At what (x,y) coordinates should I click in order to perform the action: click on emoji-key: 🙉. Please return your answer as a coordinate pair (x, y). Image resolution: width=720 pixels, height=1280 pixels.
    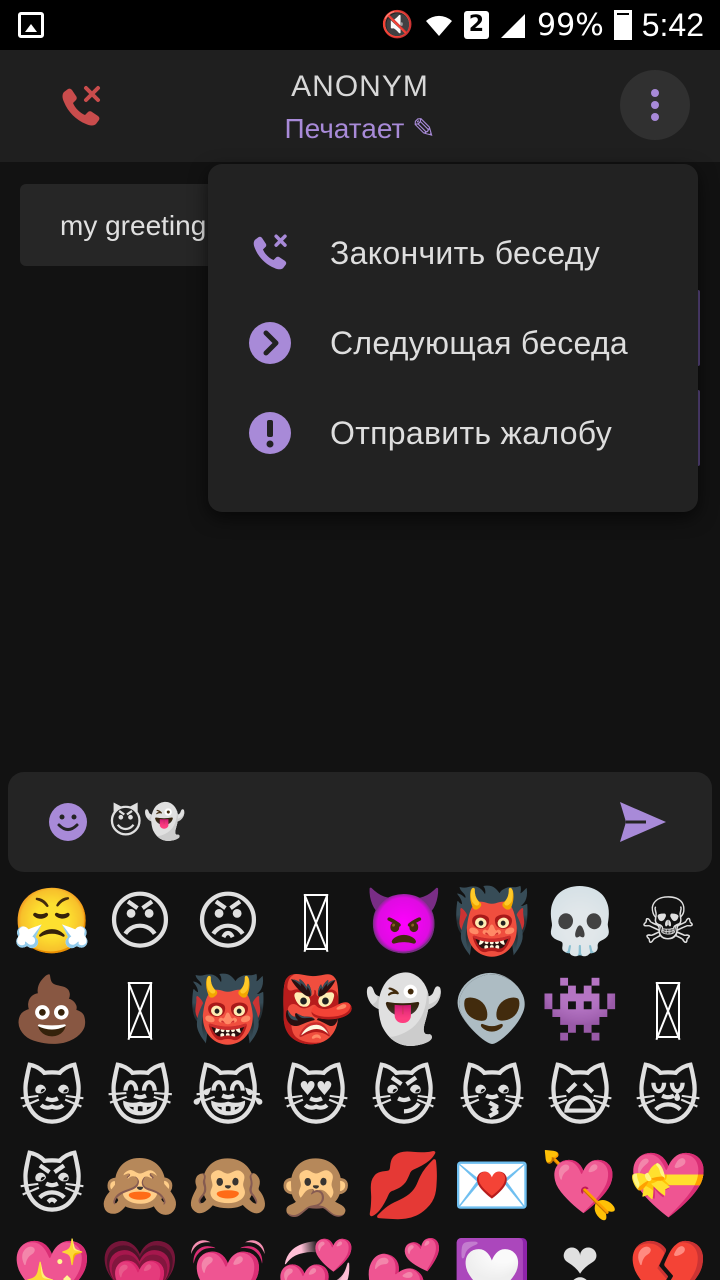
    Looking at the image, I should click on (228, 1186).